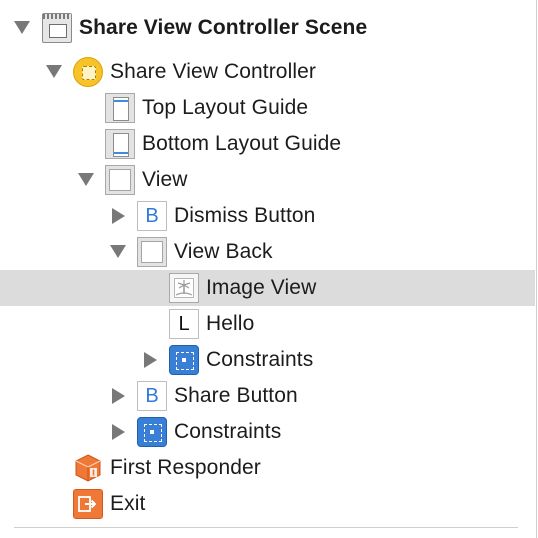 Image resolution: width=538 pixels, height=538 pixels. What do you see at coordinates (236, 395) in the screenshot?
I see `outline-row-label: Share Button` at bounding box center [236, 395].